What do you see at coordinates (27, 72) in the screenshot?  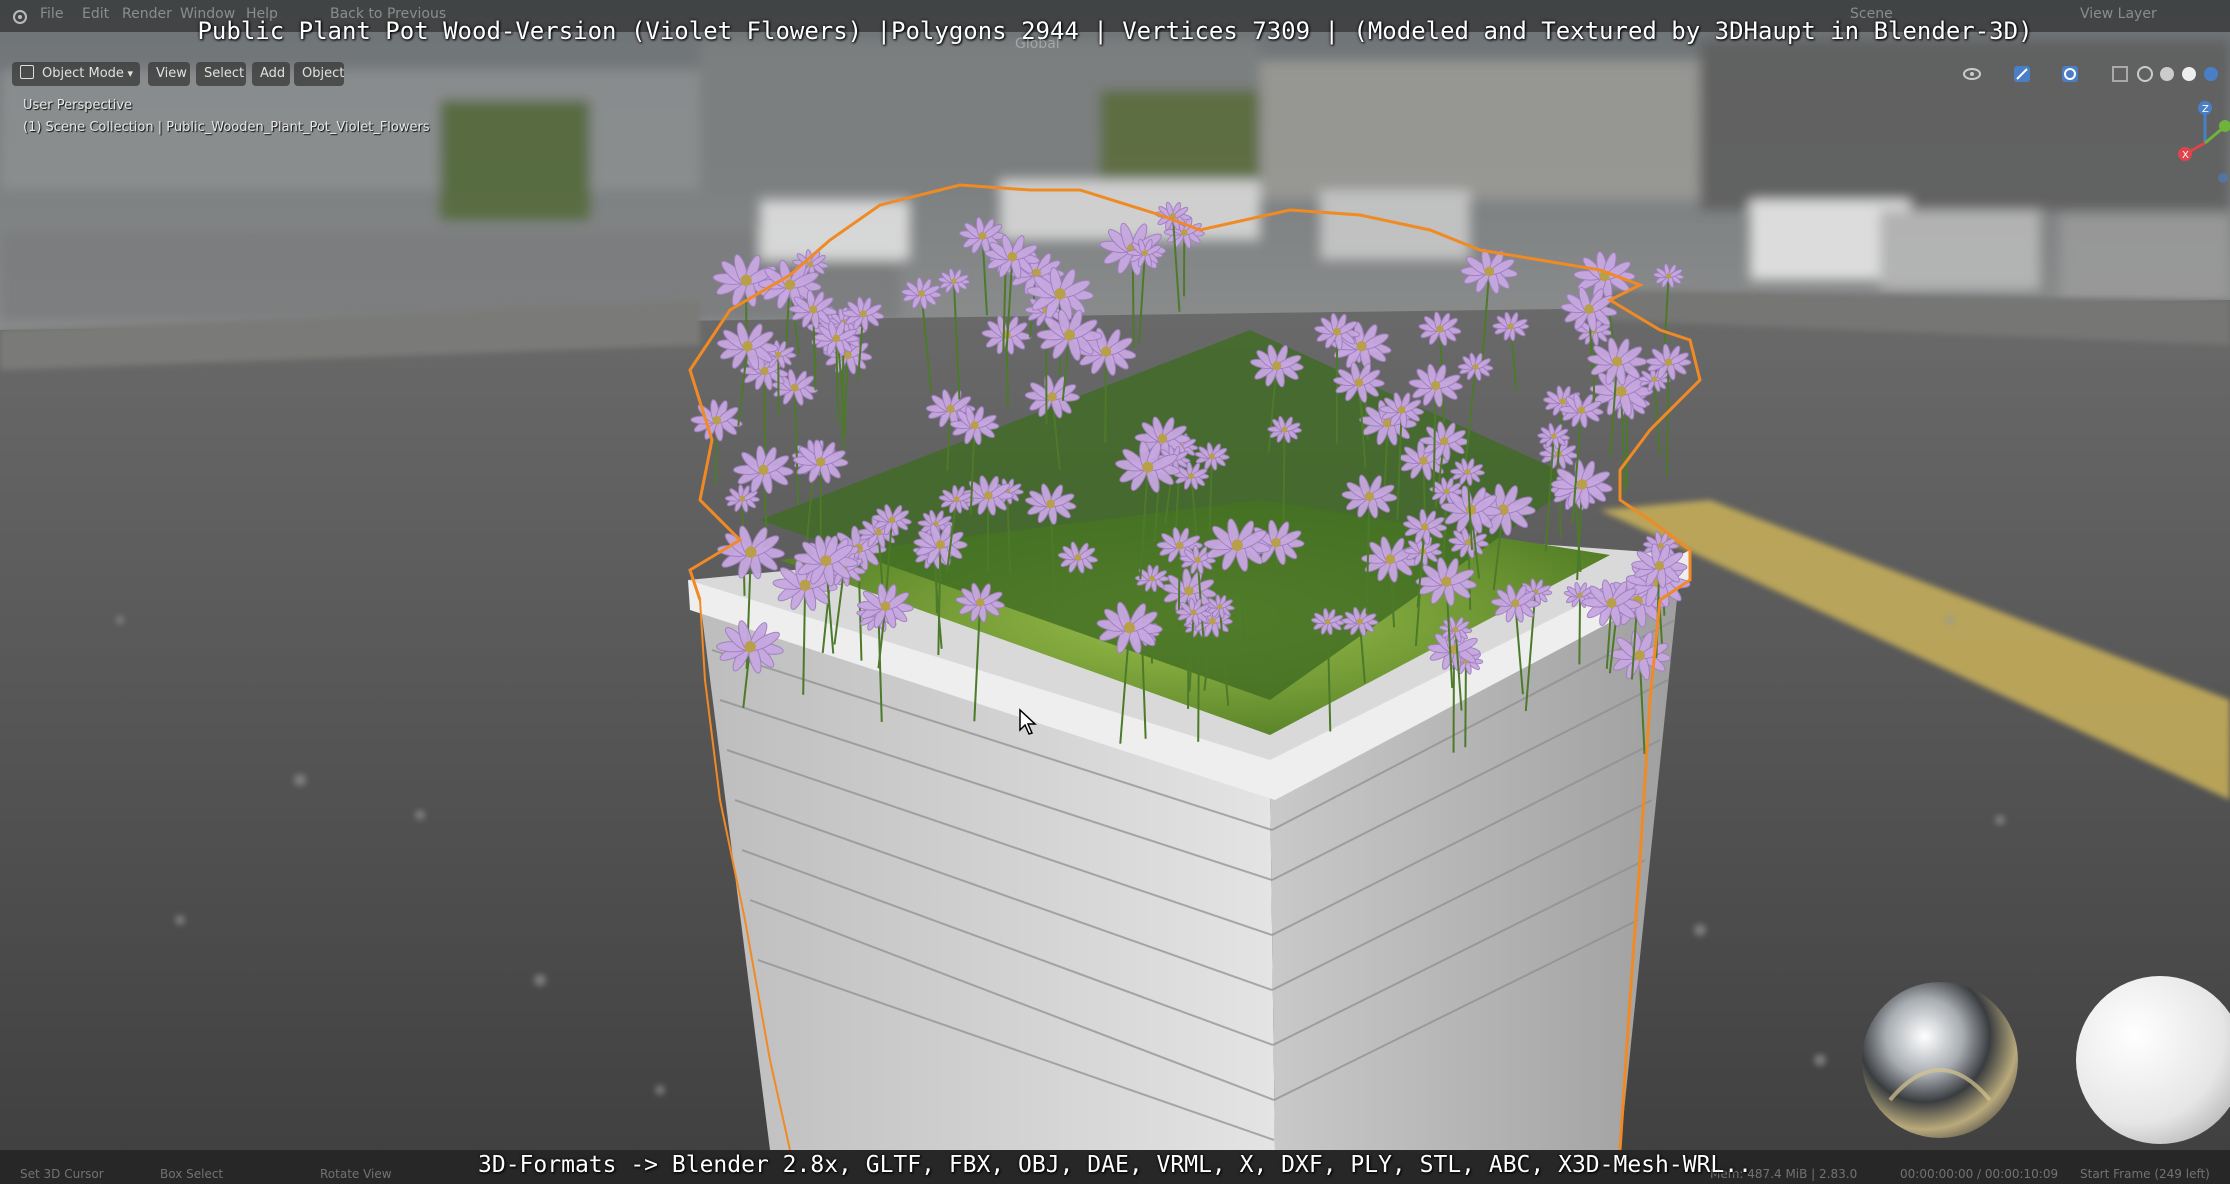 I see `object-mode-icon` at bounding box center [27, 72].